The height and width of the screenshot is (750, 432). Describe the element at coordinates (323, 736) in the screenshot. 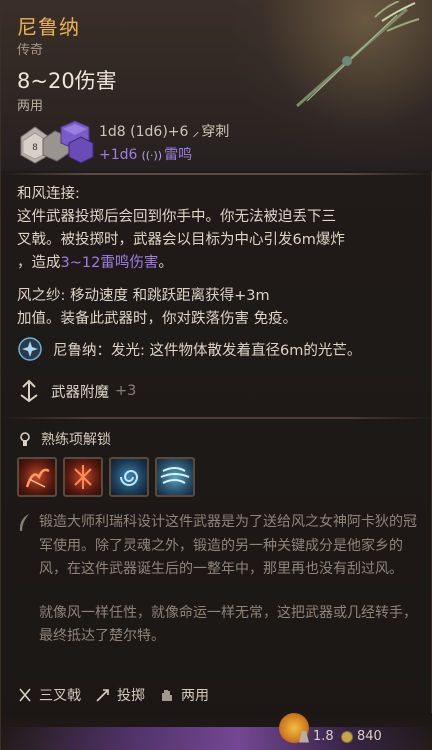

I see `weight-value: 1.8` at that location.